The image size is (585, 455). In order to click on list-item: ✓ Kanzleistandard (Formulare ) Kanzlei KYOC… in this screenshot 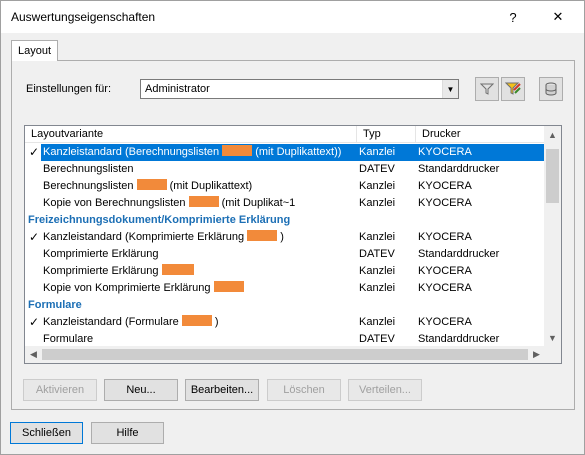, I will do `click(285, 322)`.